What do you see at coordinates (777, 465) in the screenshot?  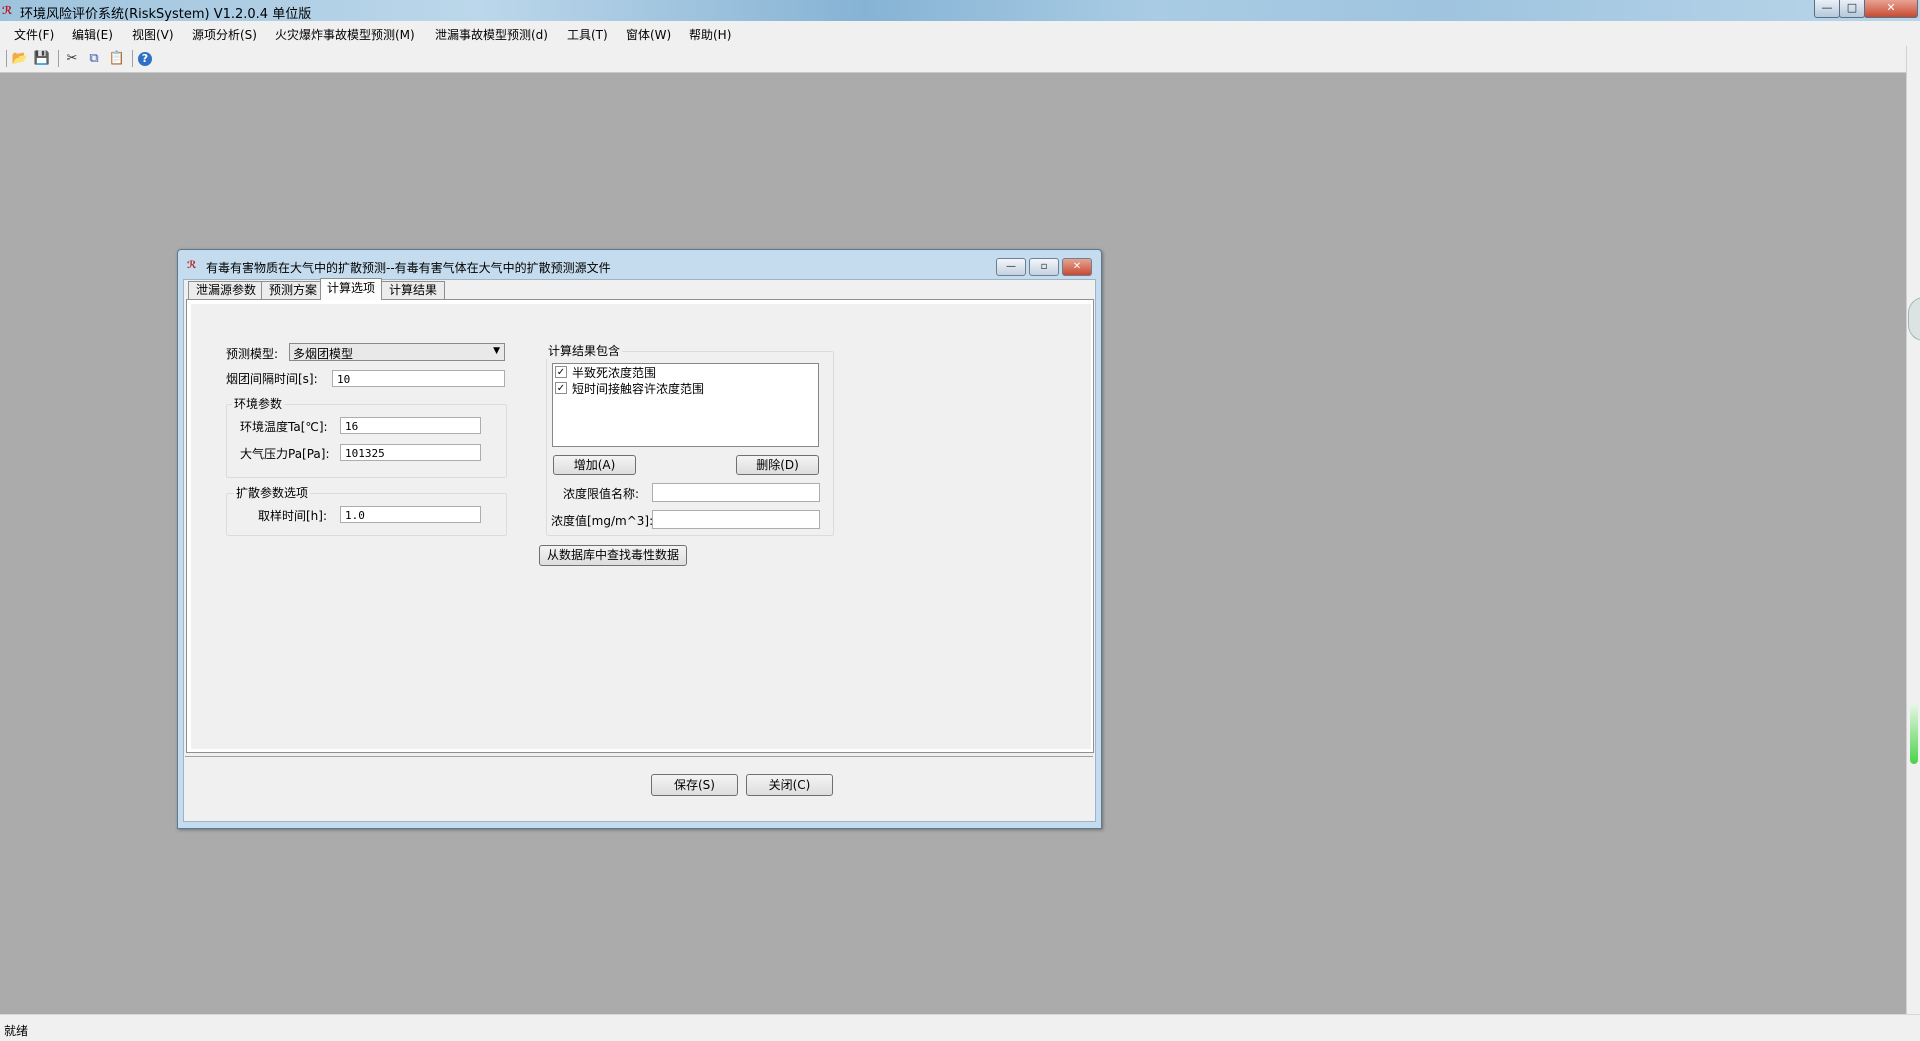 I see `delete-button: 删除(D)` at bounding box center [777, 465].